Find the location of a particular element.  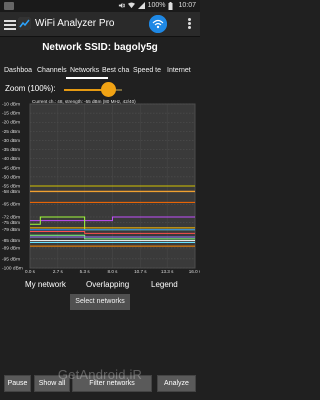

y-tick-label: -58 dBm is located at coordinates (11, 192).